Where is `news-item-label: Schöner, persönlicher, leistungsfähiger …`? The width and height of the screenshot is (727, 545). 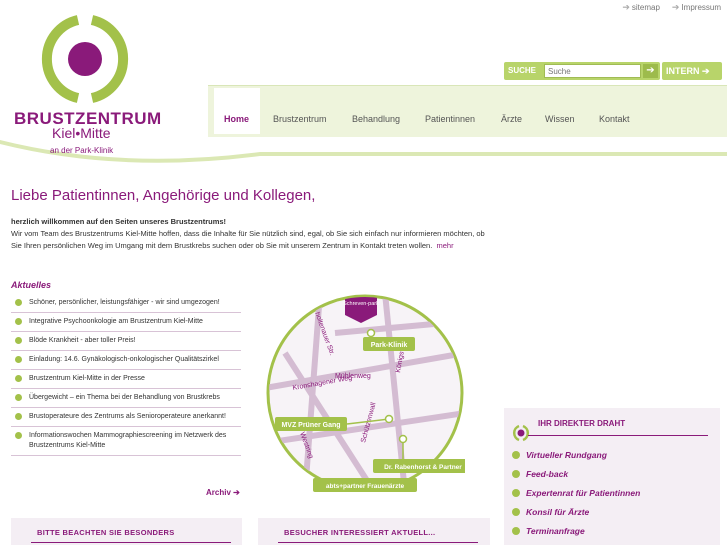
news-item-label: Schöner, persönlicher, leistungsfähiger … is located at coordinates (124, 302).